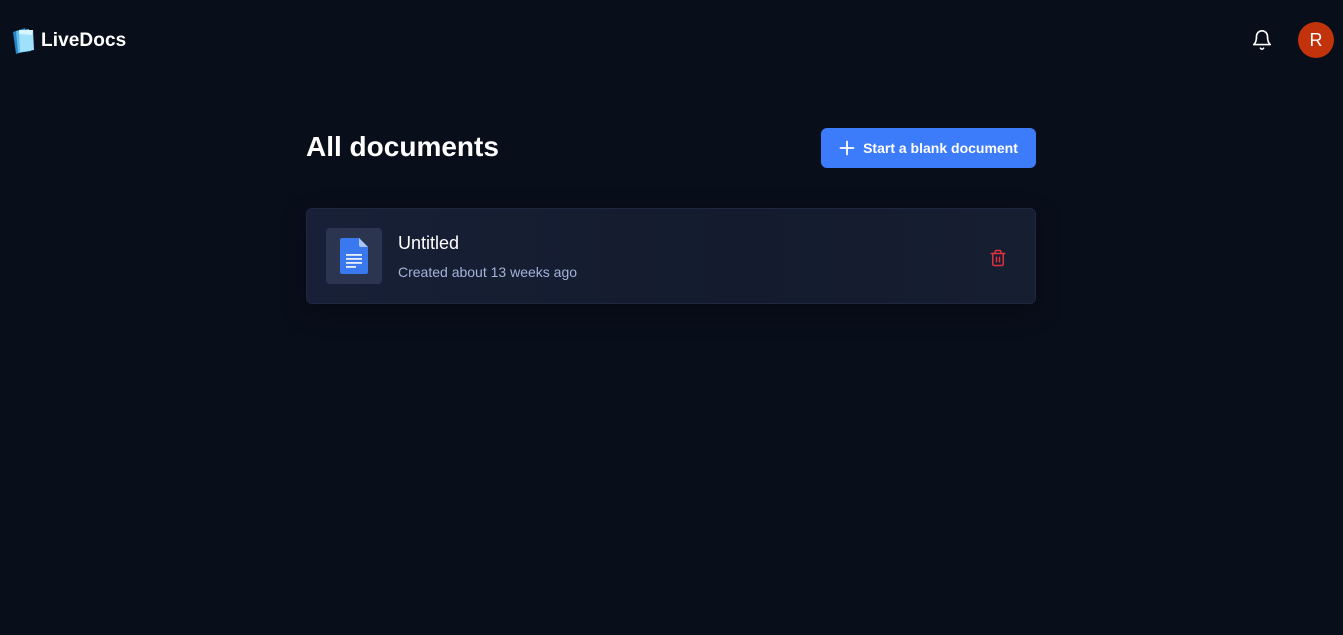  I want to click on bell-icon, so click(1262, 40).